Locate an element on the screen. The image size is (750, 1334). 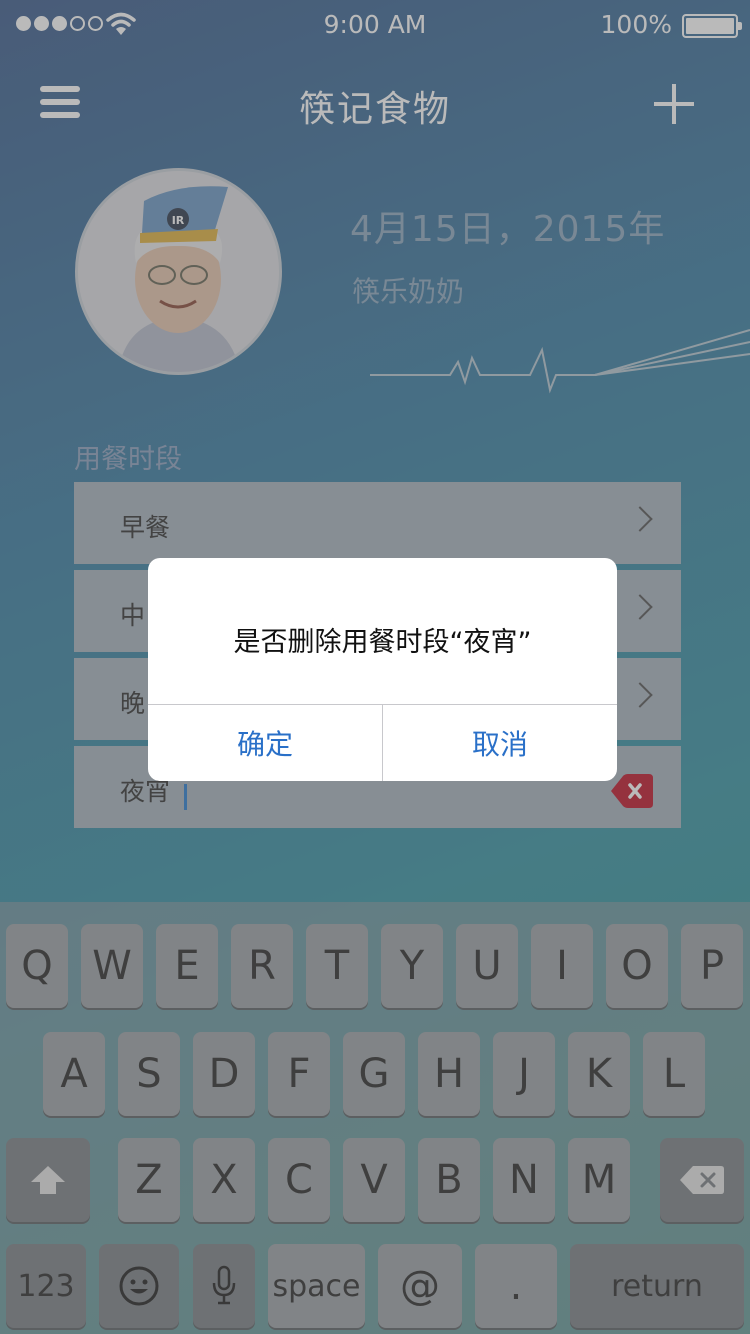
confirm-dialog: 是否删除用餐时段“夜宵” 确定 取消 is located at coordinates (382, 669).